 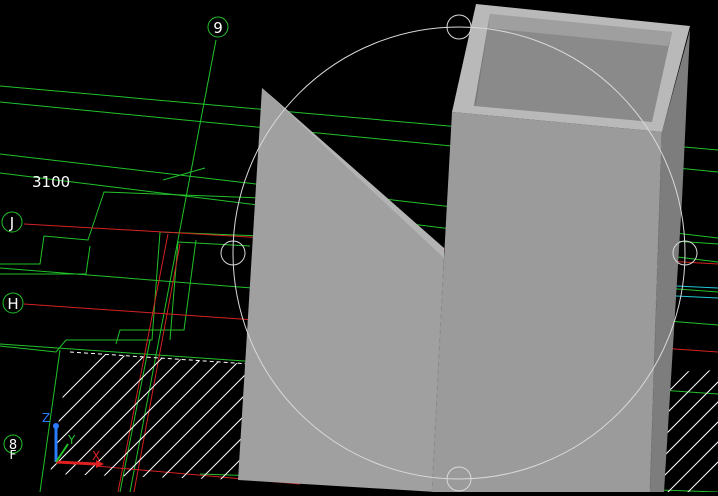 I want to click on grid-bubble-9: 9, so click(x=218, y=27).